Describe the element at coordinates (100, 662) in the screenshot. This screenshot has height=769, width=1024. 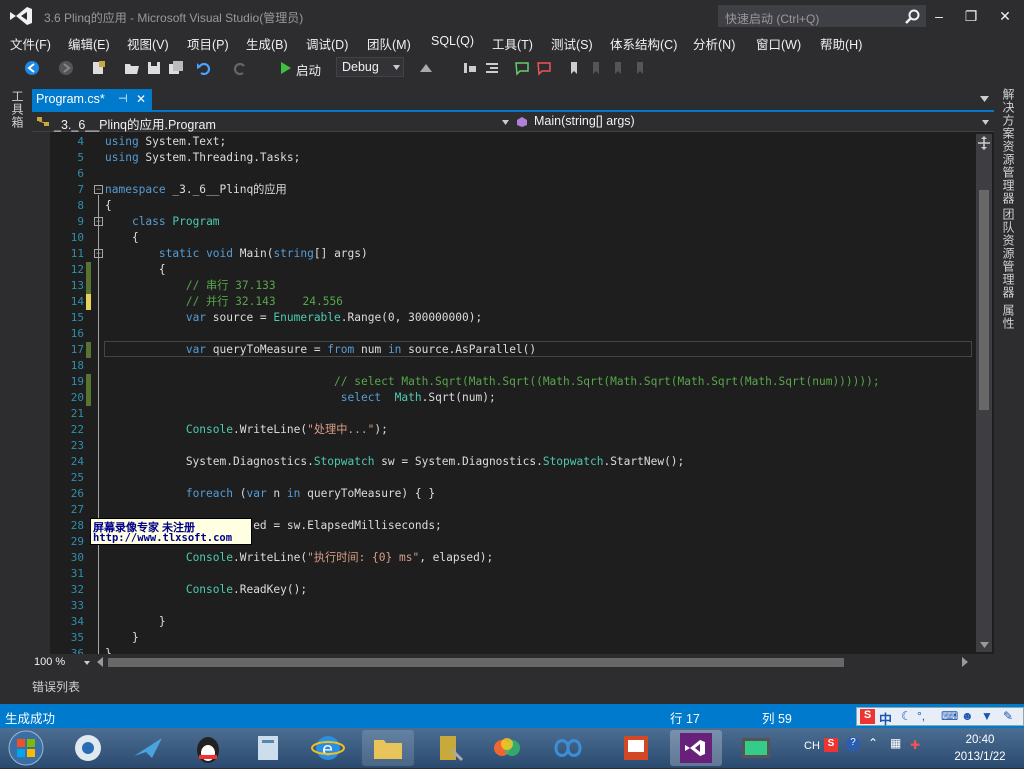
I see `scroll-left-icon` at that location.